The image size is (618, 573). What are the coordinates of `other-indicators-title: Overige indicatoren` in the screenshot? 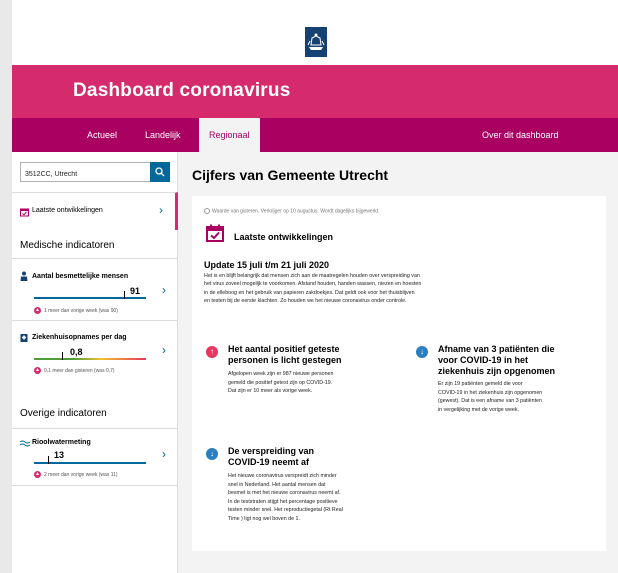 It's located at (63, 413).